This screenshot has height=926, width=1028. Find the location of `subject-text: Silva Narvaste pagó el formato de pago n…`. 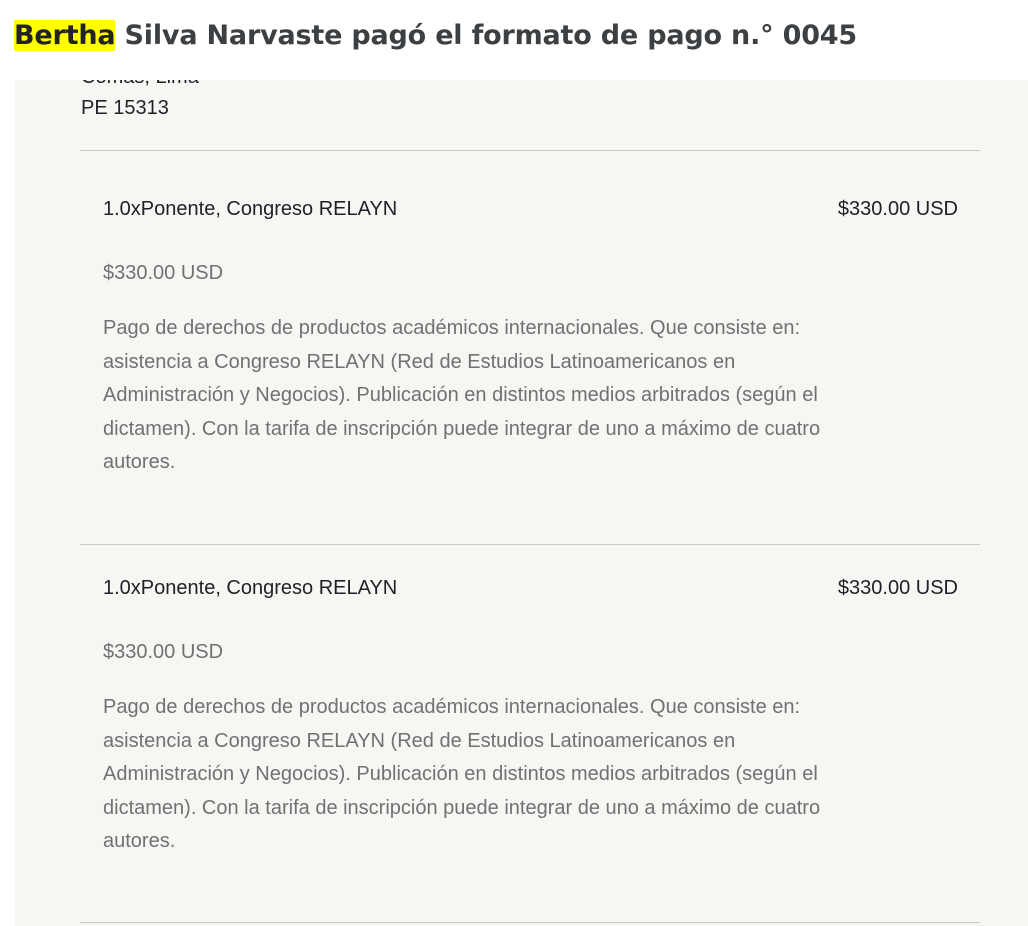

subject-text: Silva Narvaste pagó el formato de pago n… is located at coordinates (486, 35).